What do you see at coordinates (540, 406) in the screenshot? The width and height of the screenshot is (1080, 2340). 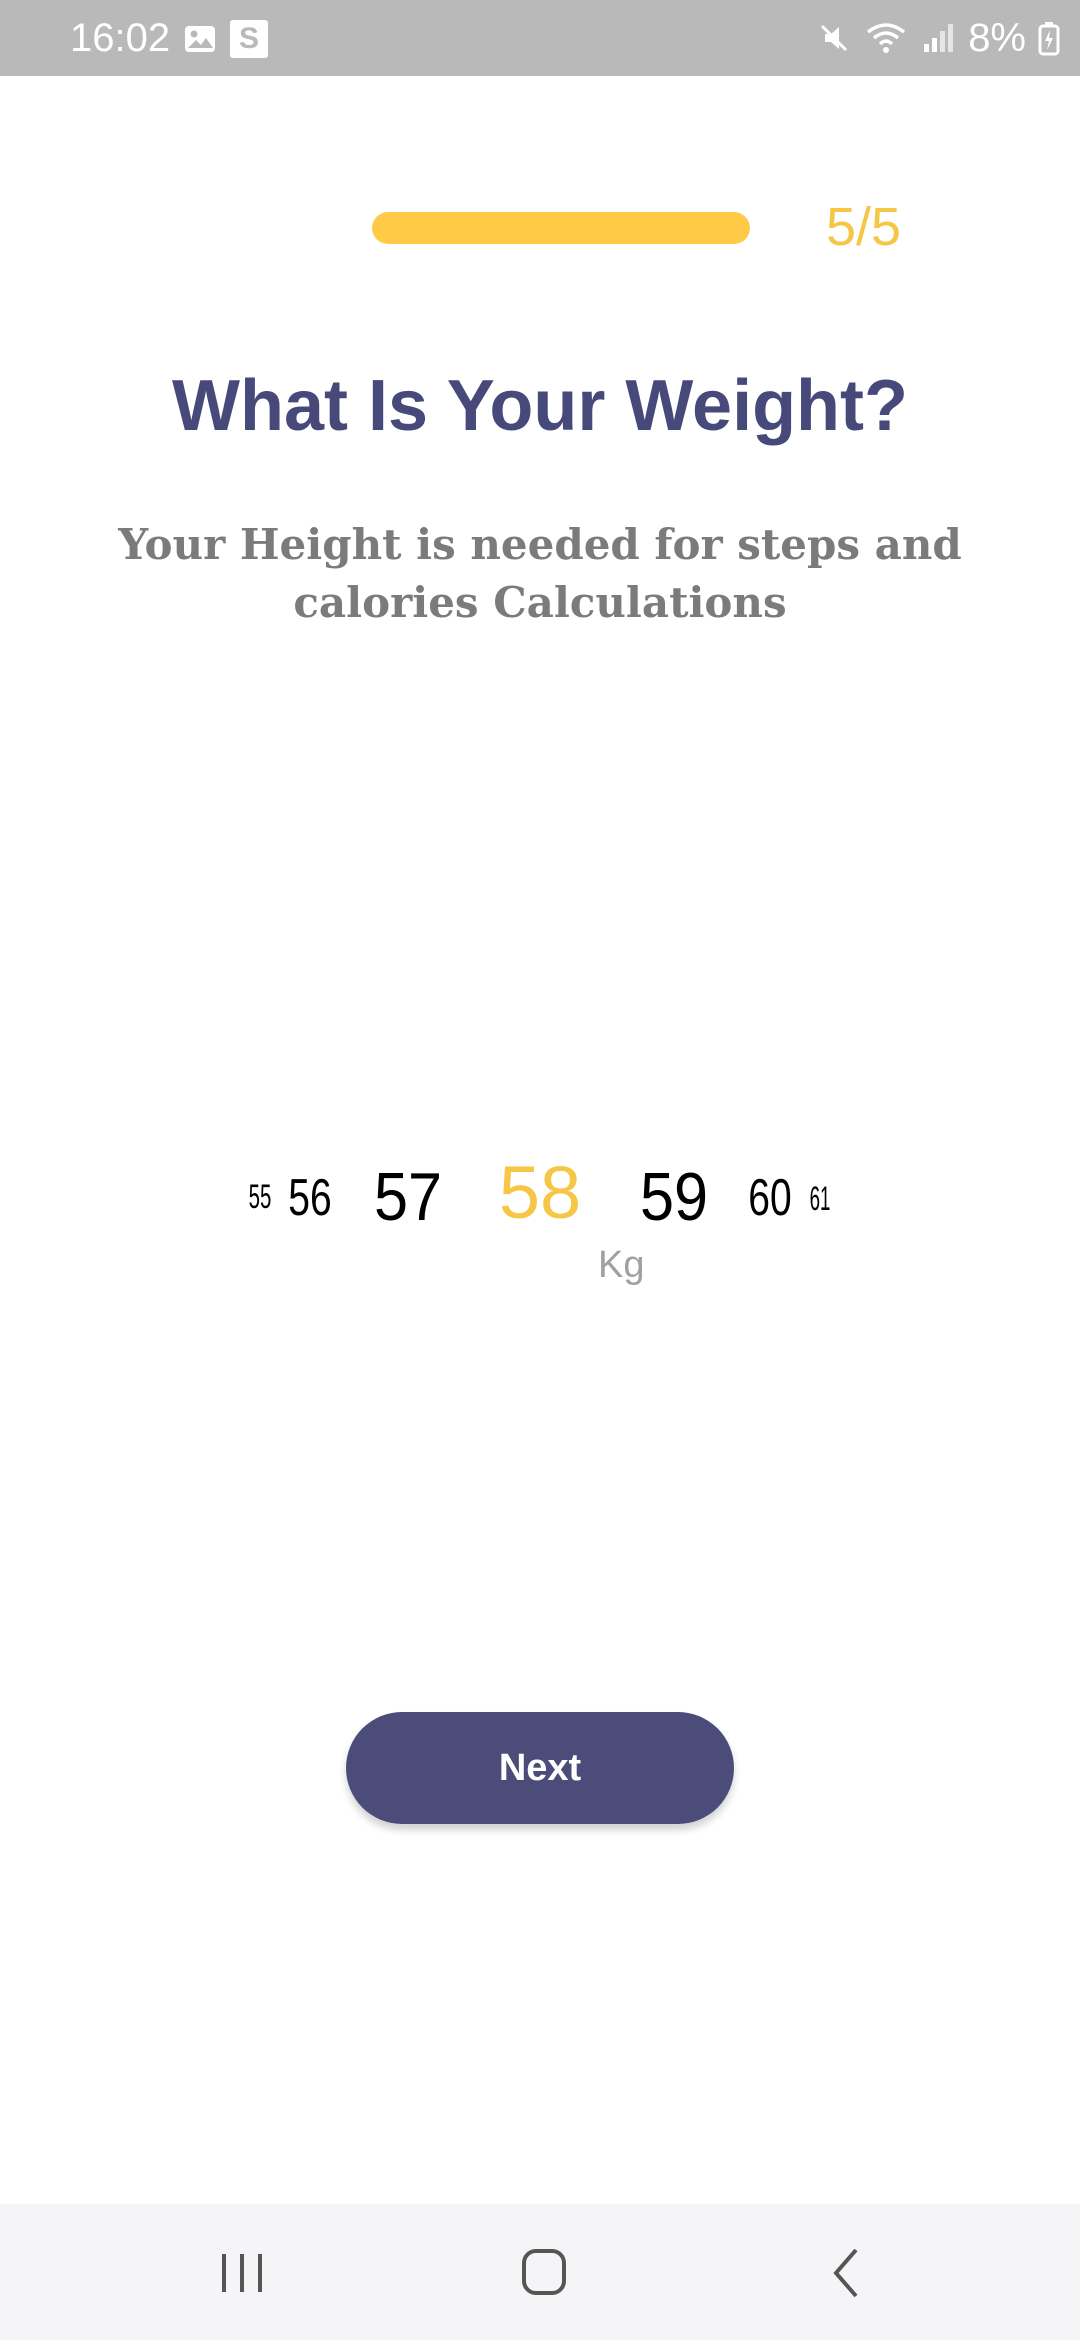 I see `page-title: What Is Your Weight?` at bounding box center [540, 406].